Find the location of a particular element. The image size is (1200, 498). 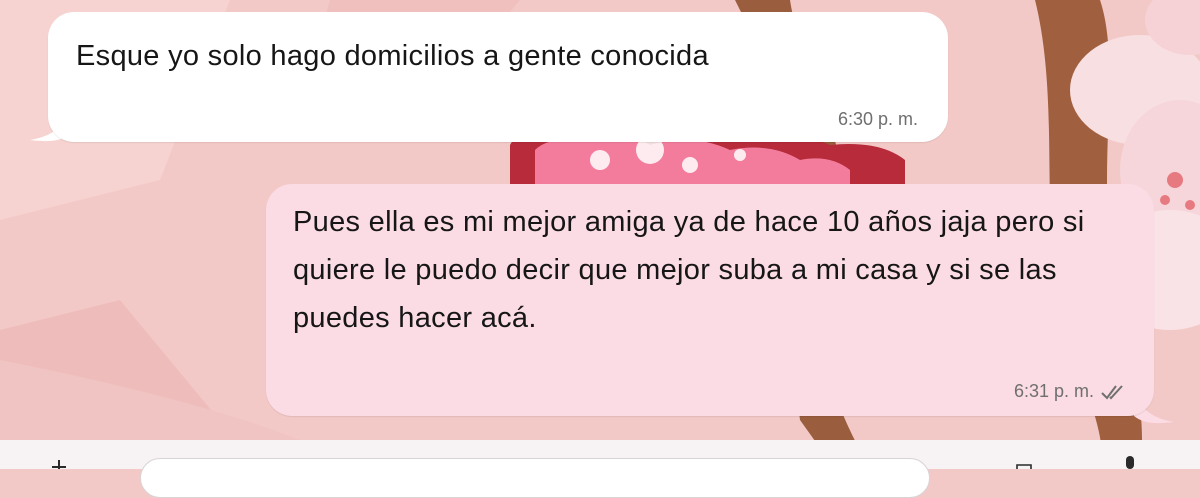

plus-icon is located at coordinates (59, 463).